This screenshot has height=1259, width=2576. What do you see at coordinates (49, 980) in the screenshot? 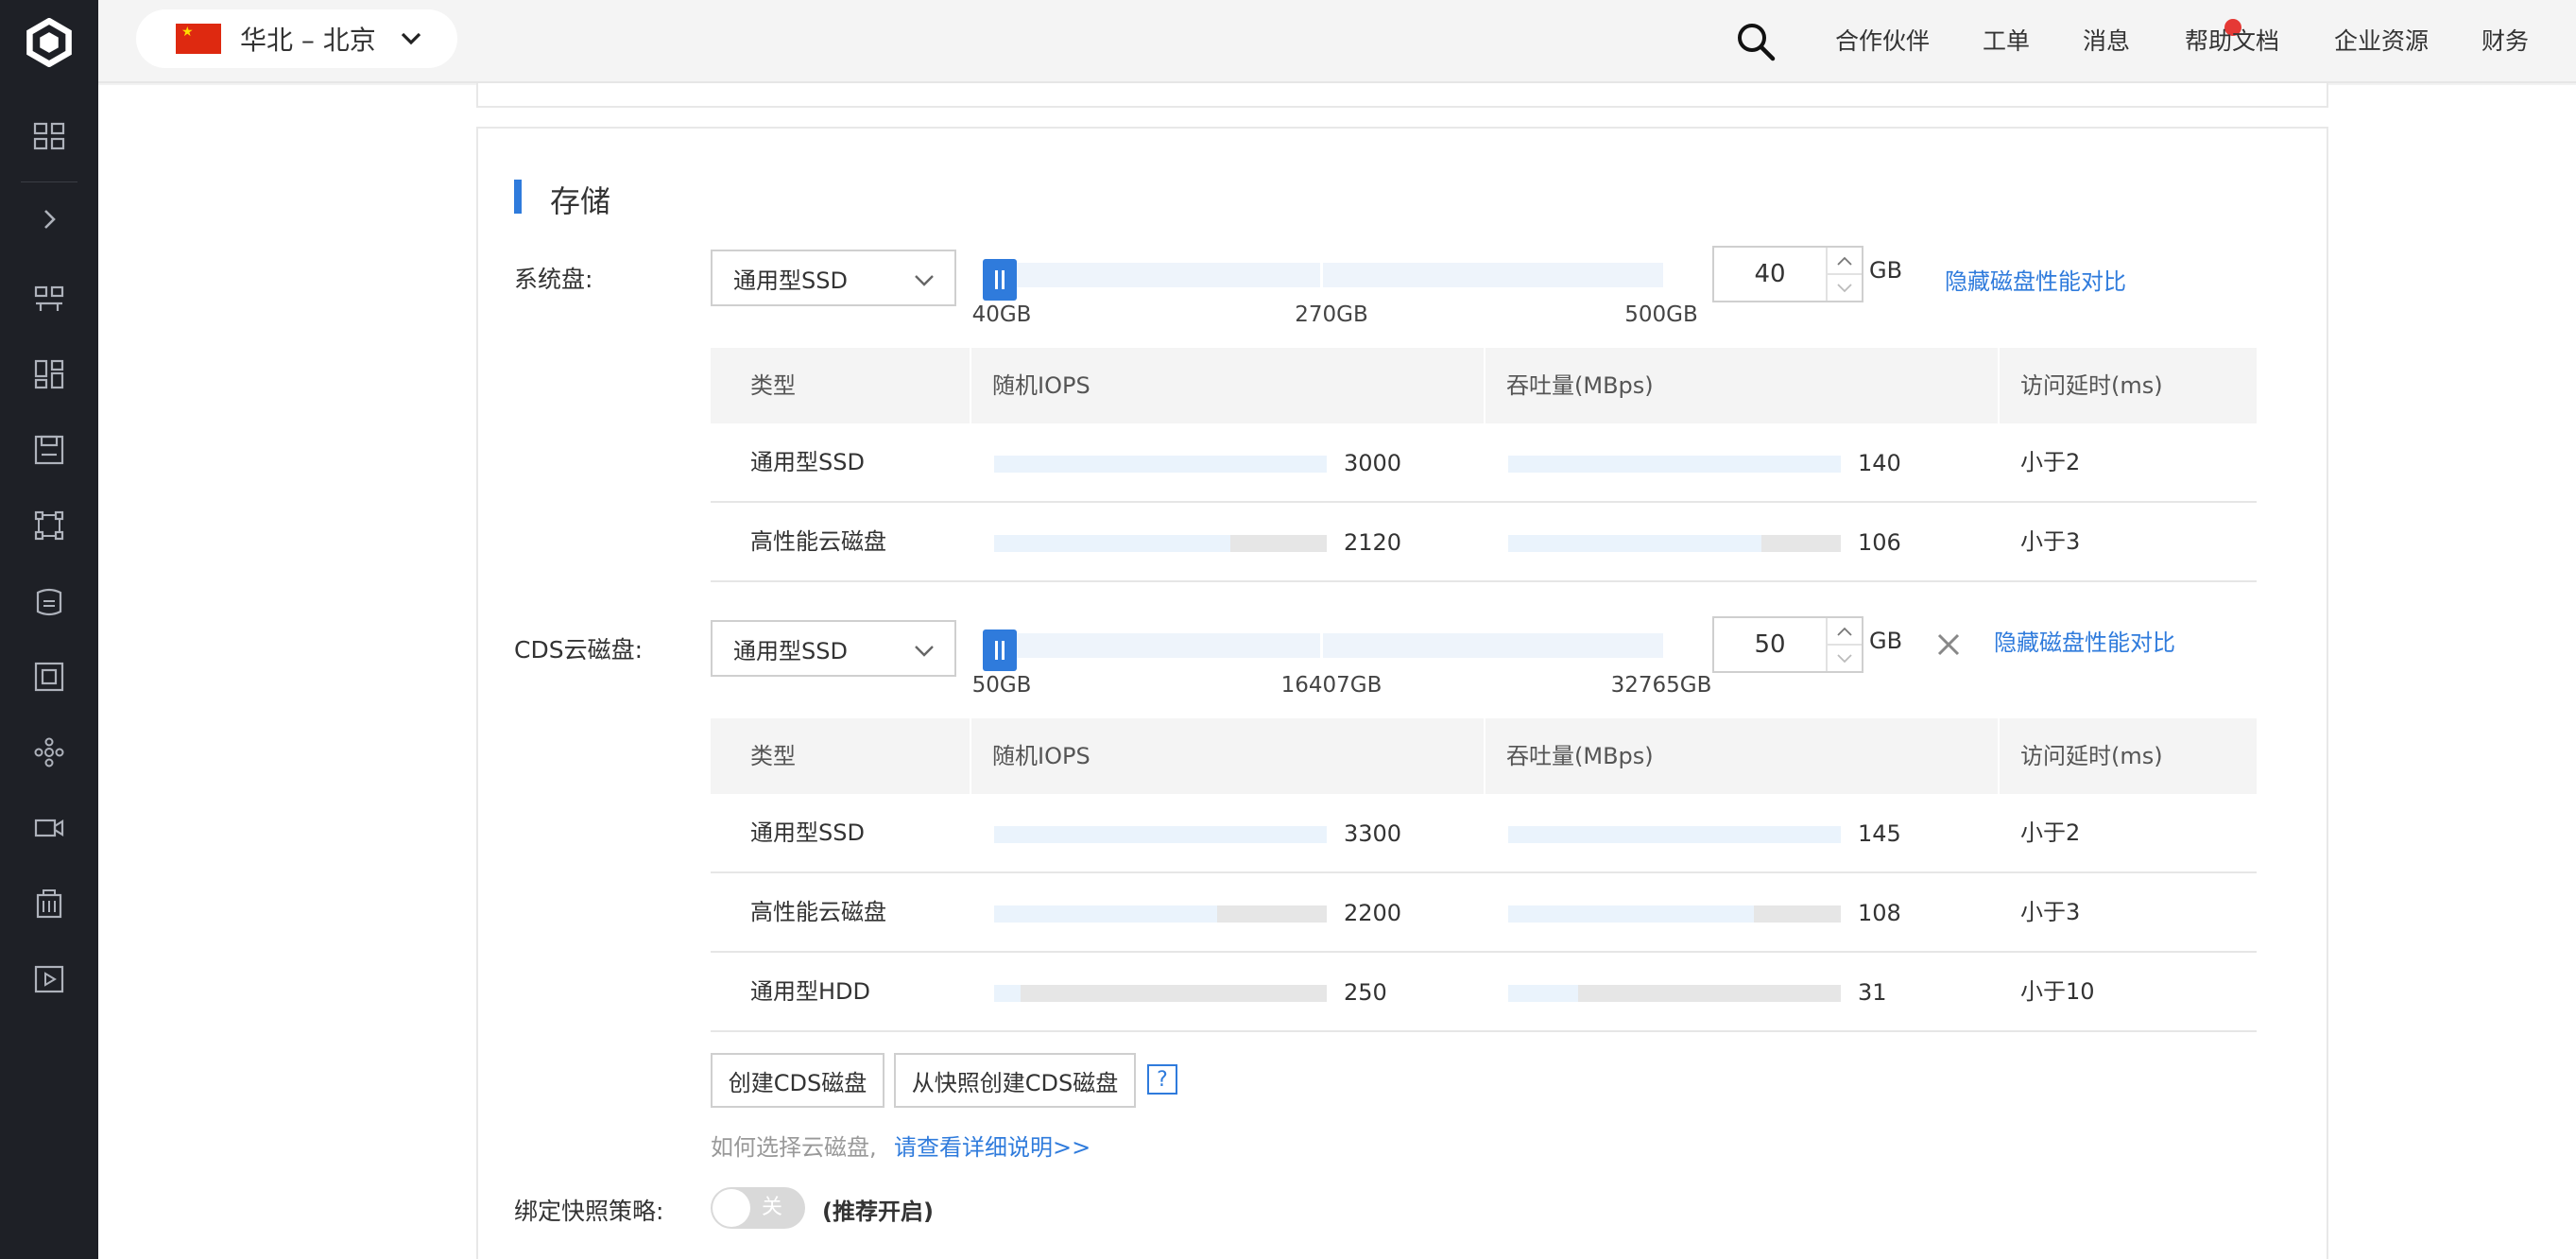
I see `play-icon` at bounding box center [49, 980].